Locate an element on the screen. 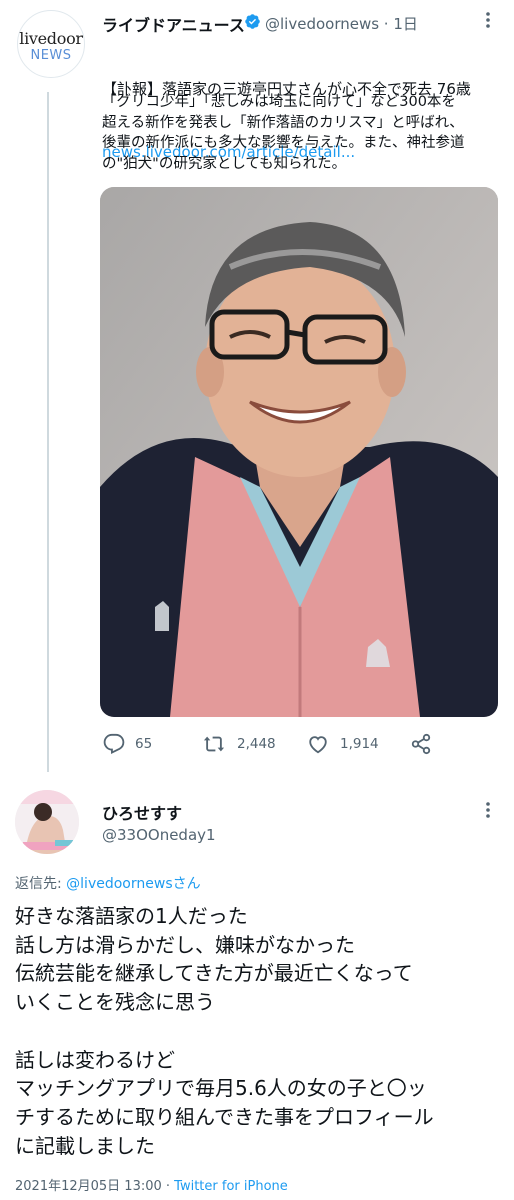 The image size is (514, 1200). reply-to-line: 返信先: @livedoornewsさん is located at coordinates (108, 884).